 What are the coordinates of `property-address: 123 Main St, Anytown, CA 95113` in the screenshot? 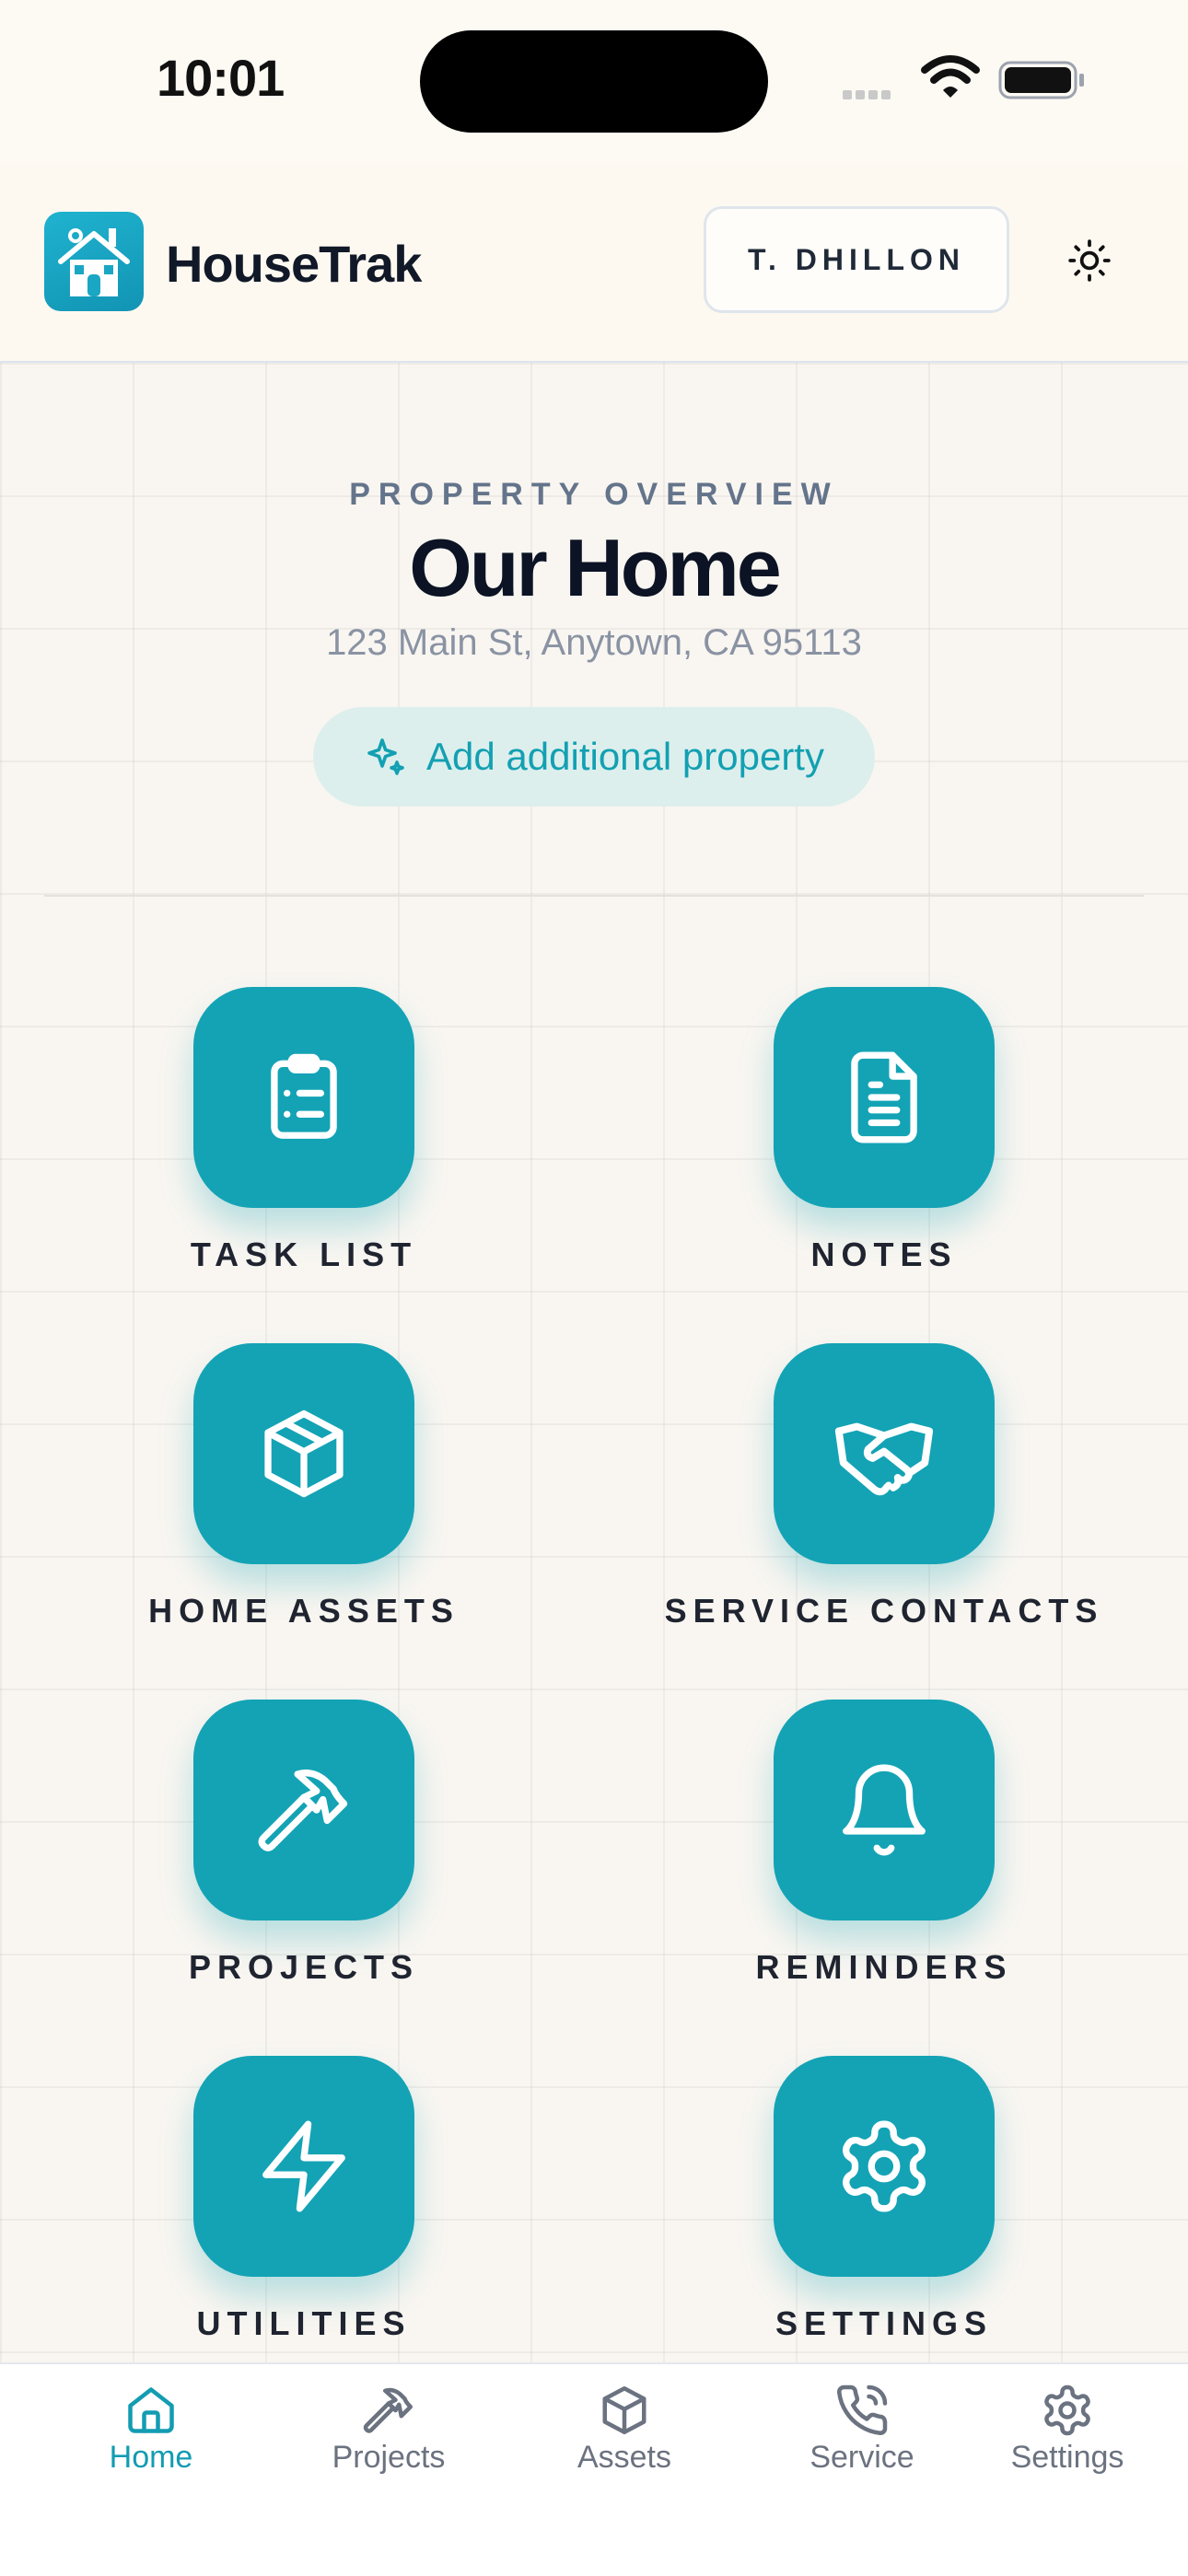 It's located at (594, 642).